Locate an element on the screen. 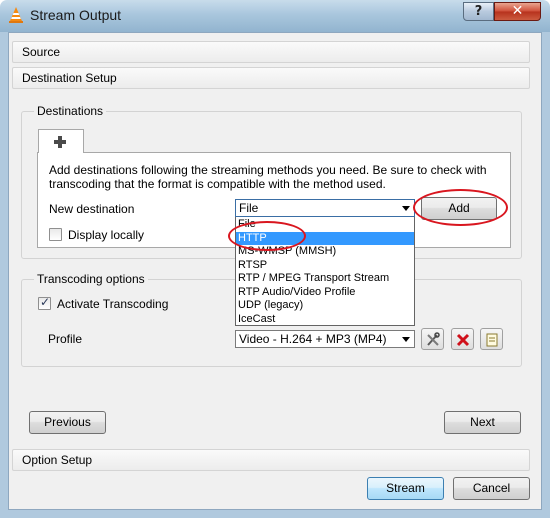 The image size is (550, 518). tab-add-destination is located at coordinates (61, 141).